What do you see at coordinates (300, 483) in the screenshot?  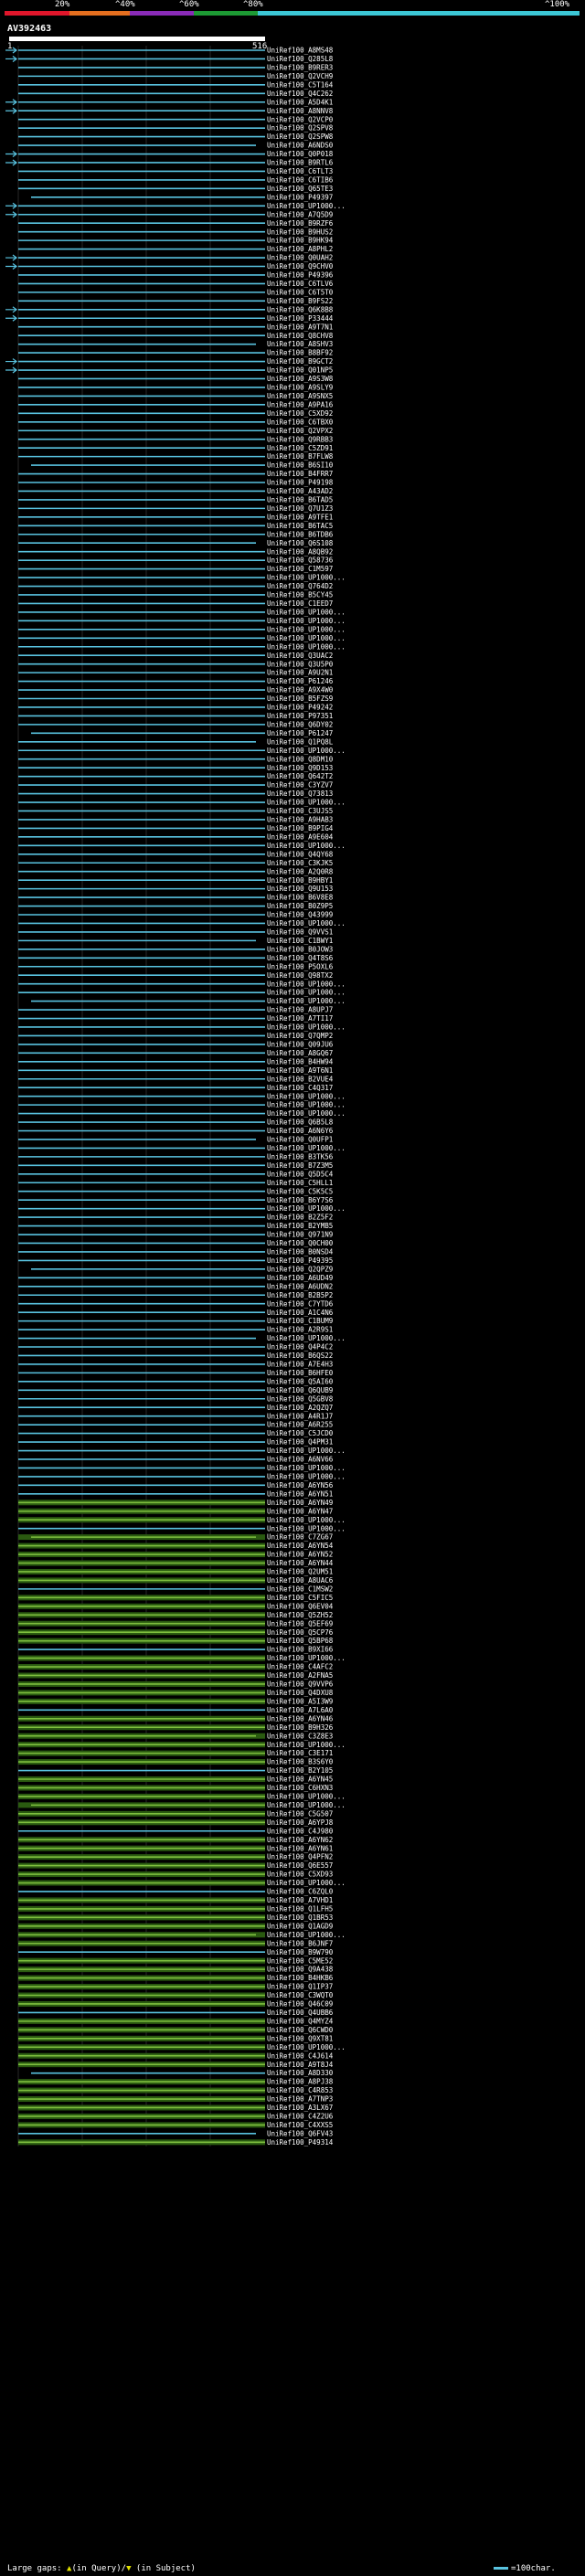 I see `hit-label: UniRef100_P49198` at bounding box center [300, 483].